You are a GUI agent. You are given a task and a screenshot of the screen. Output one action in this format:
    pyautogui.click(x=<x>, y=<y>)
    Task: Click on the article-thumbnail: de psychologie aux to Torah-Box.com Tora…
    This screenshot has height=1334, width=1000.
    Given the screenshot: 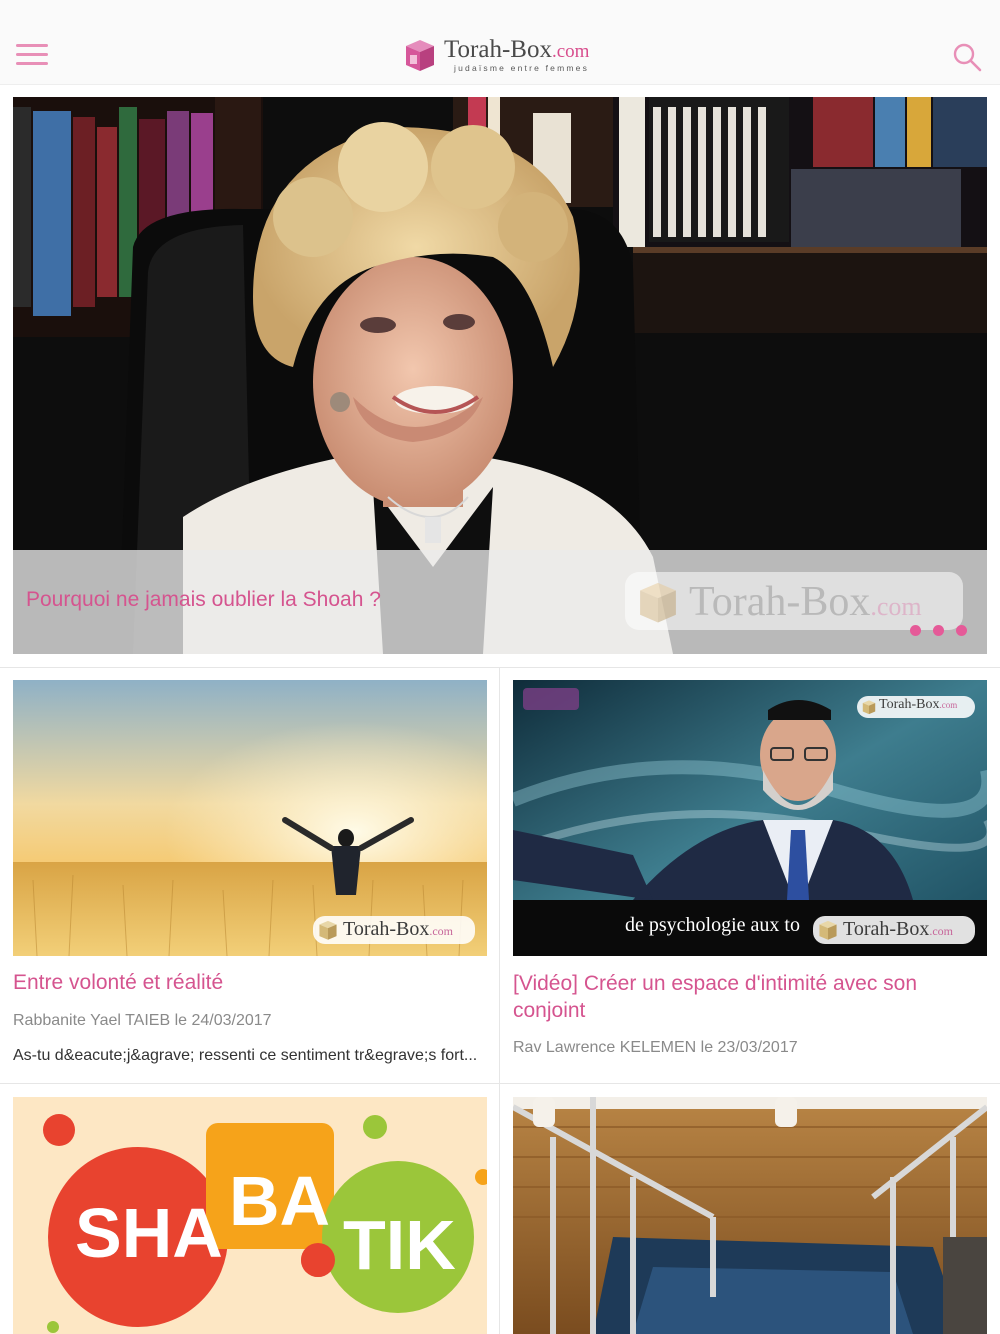 What is the action you would take?
    pyautogui.click(x=750, y=818)
    